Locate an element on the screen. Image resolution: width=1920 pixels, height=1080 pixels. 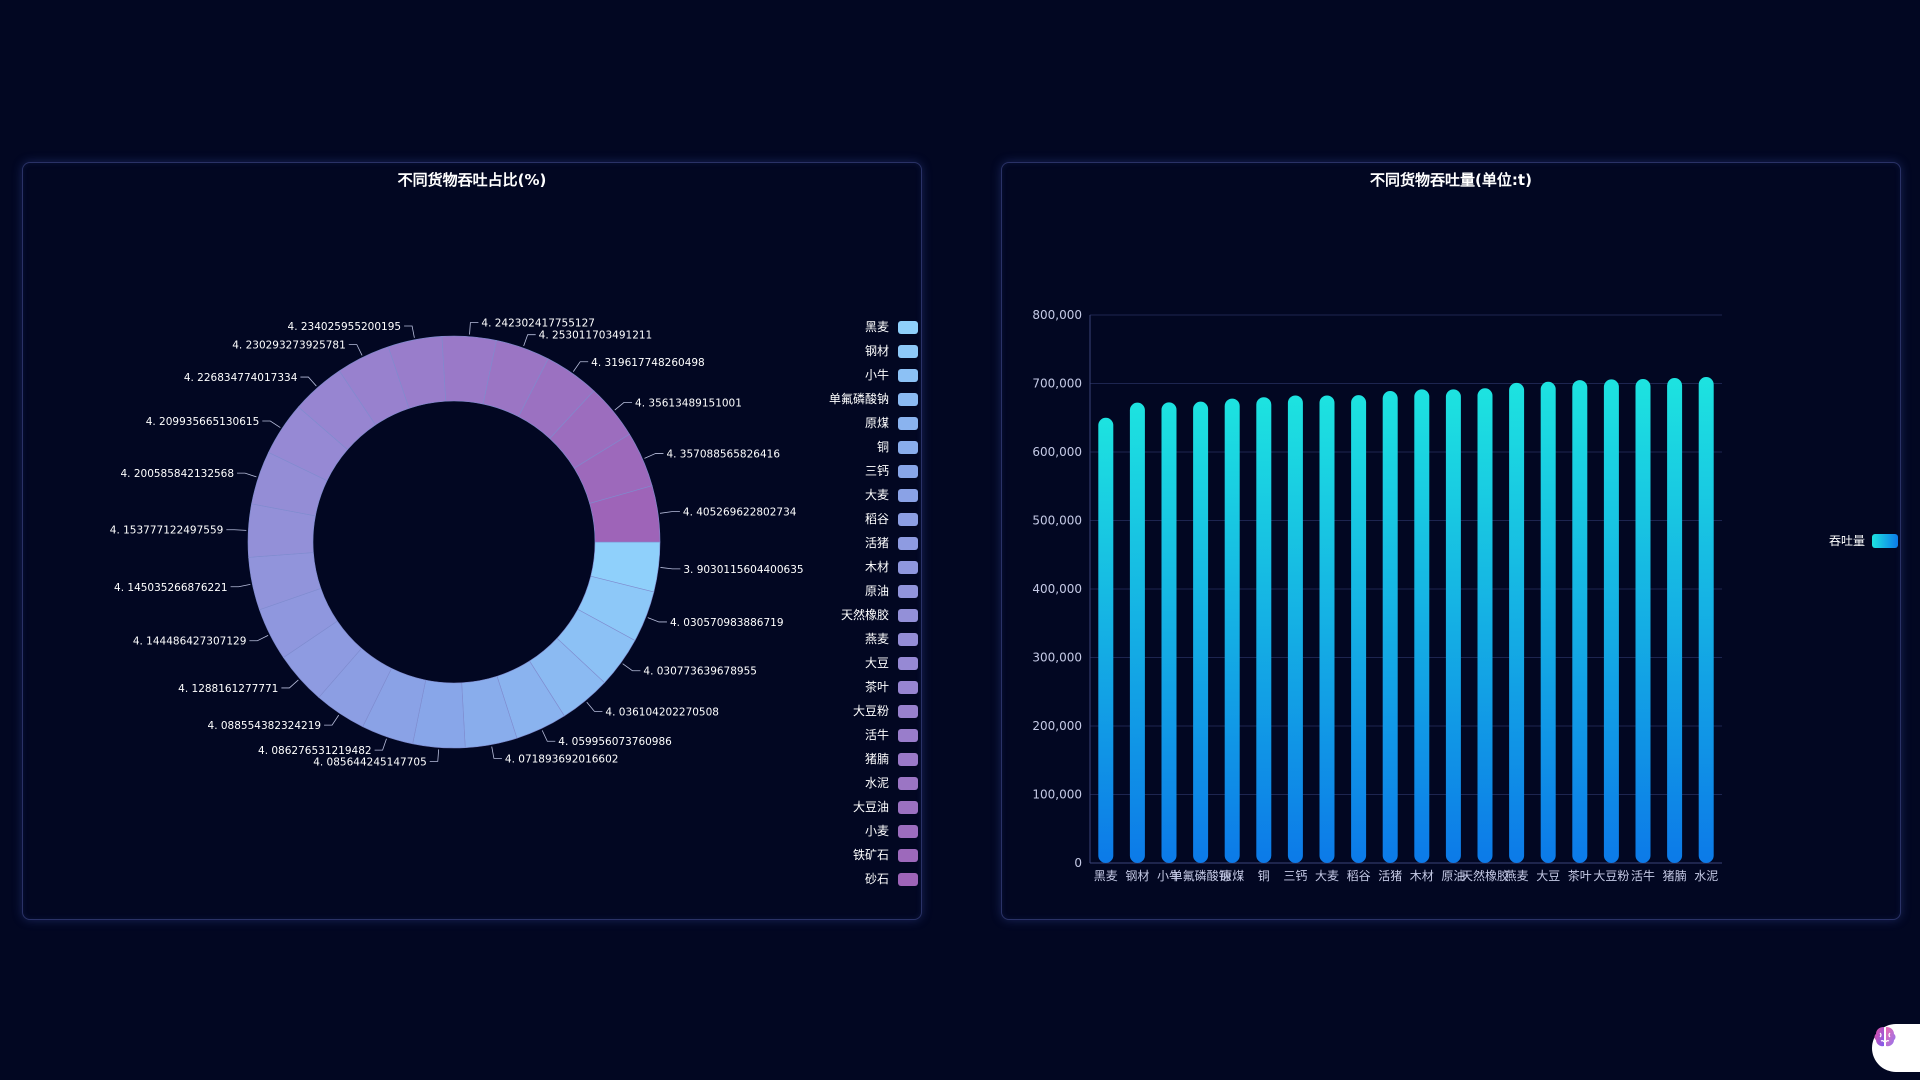
legend-label-3: 单氟磷酸钠 is located at coordinates (859, 398).